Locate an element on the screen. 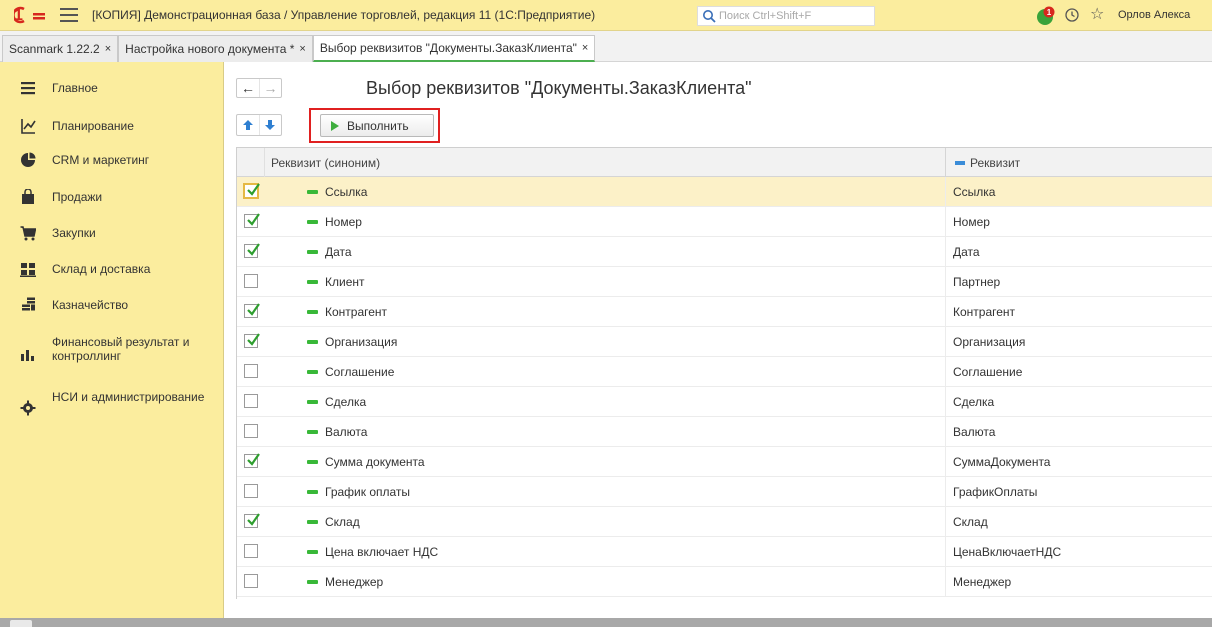 Image resolution: width=1212 pixels, height=627 pixels. sidebar-item-label: CRM и маркетинг is located at coordinates (101, 160).